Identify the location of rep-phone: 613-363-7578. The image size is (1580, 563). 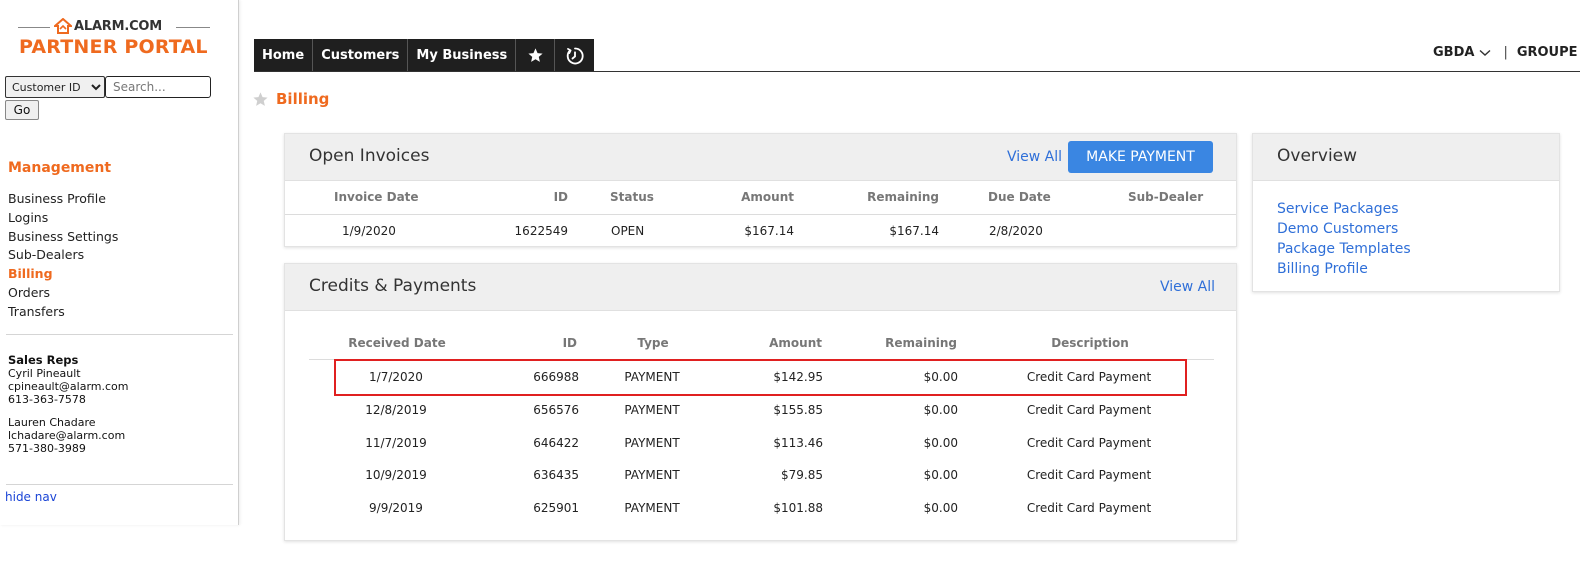
(47, 399).